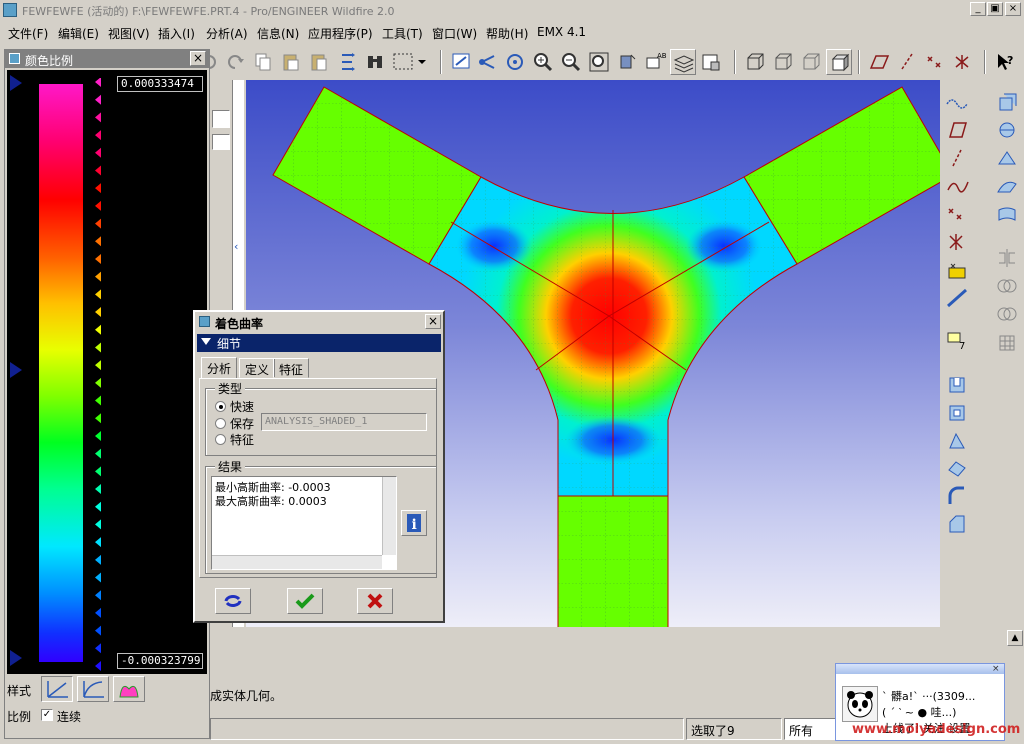 This screenshot has width=1024, height=744. I want to click on refit-icon, so click(599, 62).